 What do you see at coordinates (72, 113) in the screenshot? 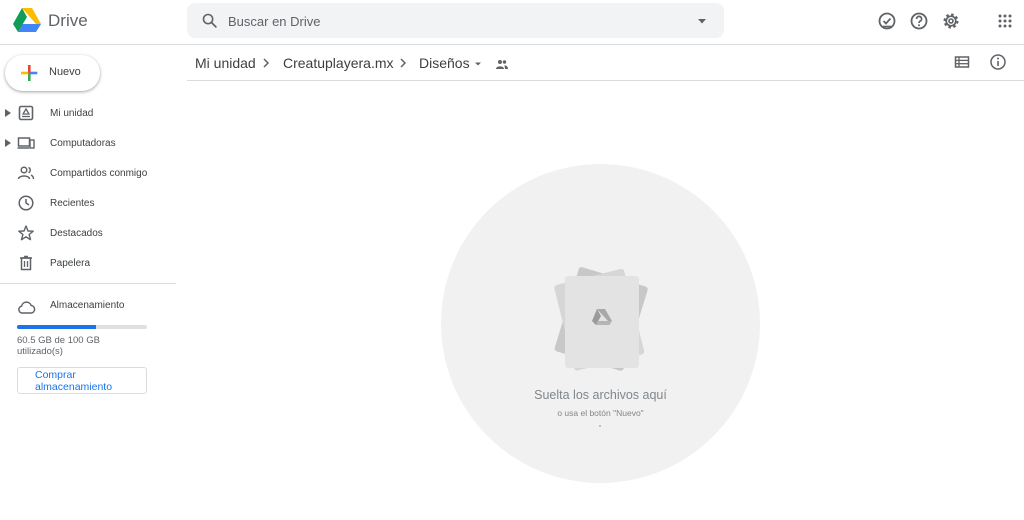
I see `sidebar-item-label: Mi unidad` at bounding box center [72, 113].